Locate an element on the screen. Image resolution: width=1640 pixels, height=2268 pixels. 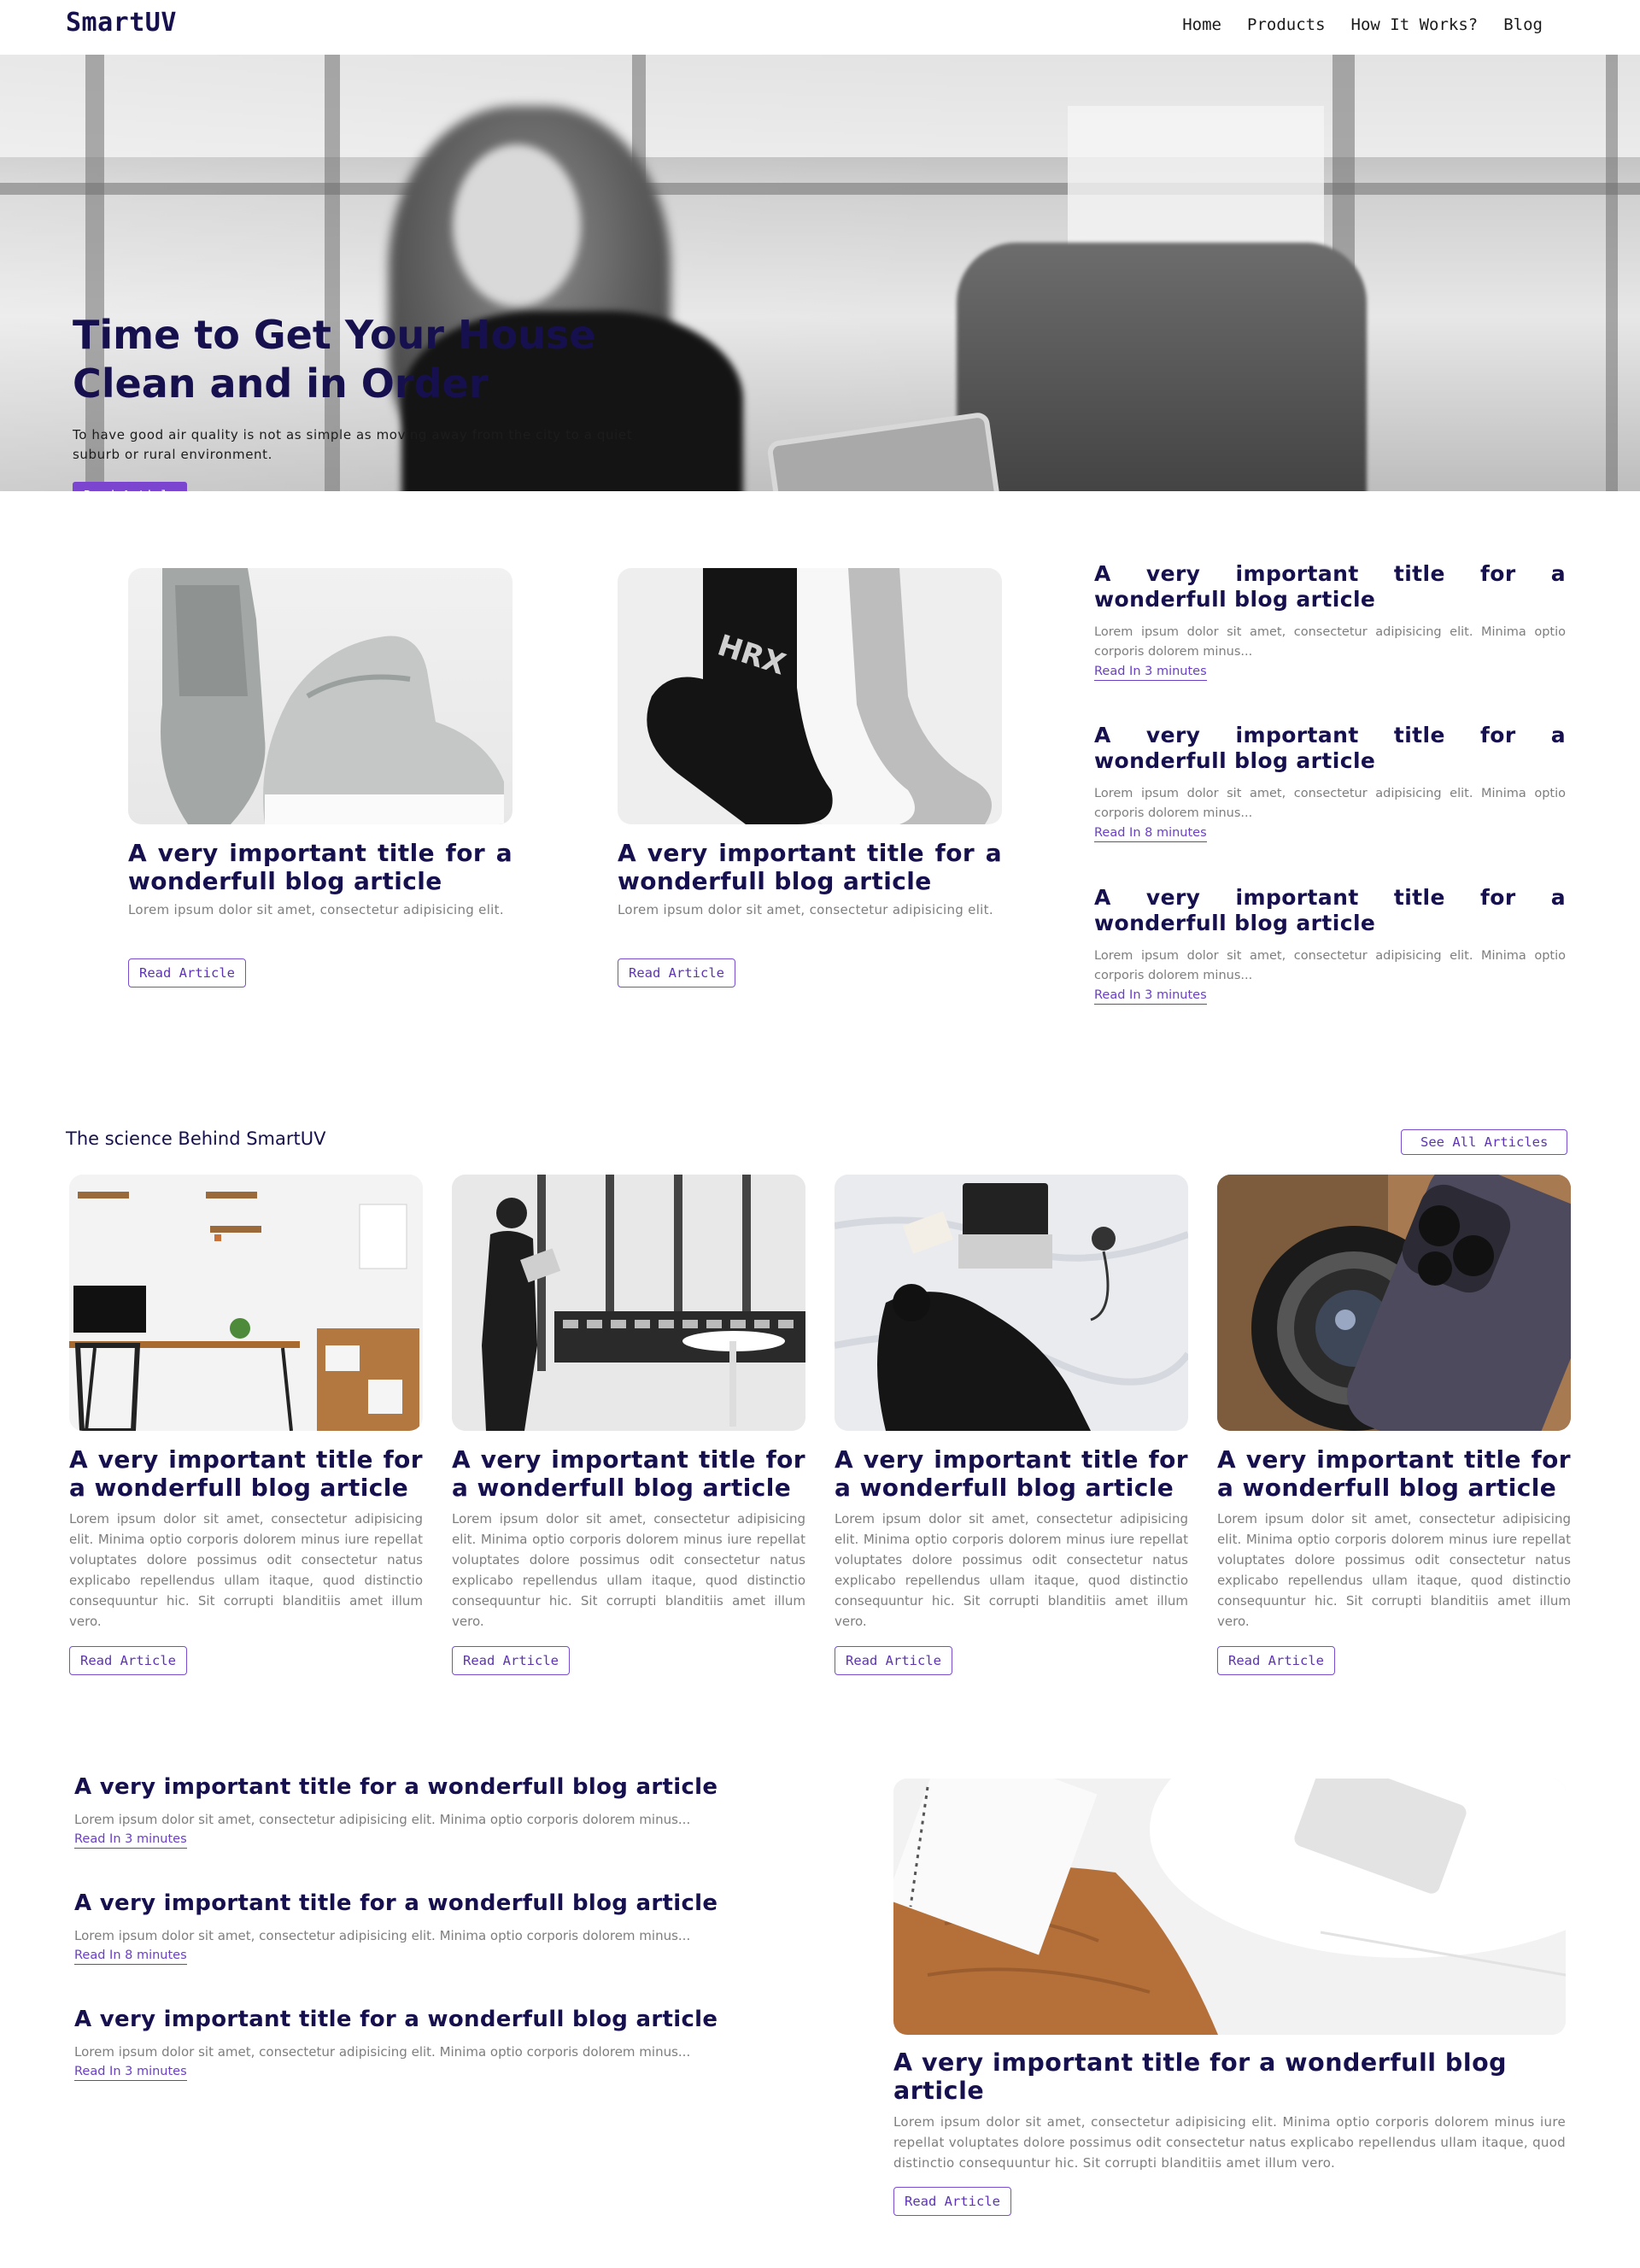
hero-title-line-2: Clean and in Order is located at coordinates (281, 383).